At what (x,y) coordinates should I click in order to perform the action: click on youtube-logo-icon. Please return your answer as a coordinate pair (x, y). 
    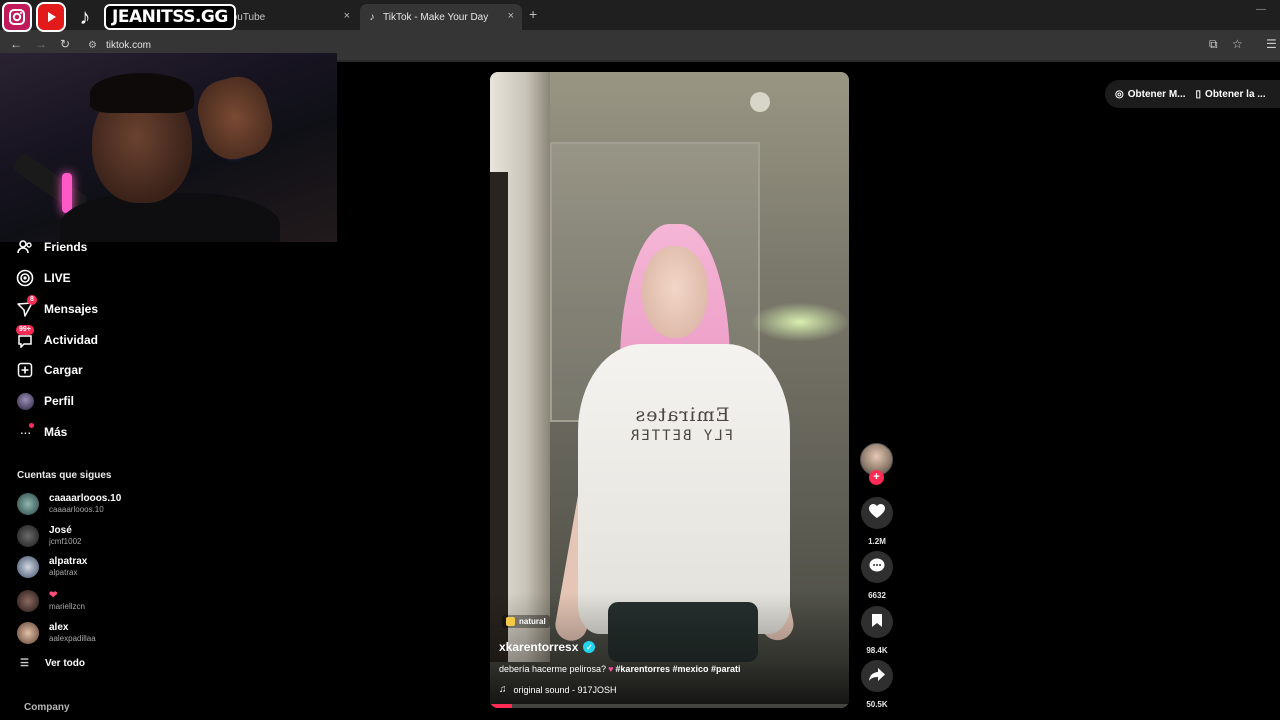
    Looking at the image, I should click on (51, 17).